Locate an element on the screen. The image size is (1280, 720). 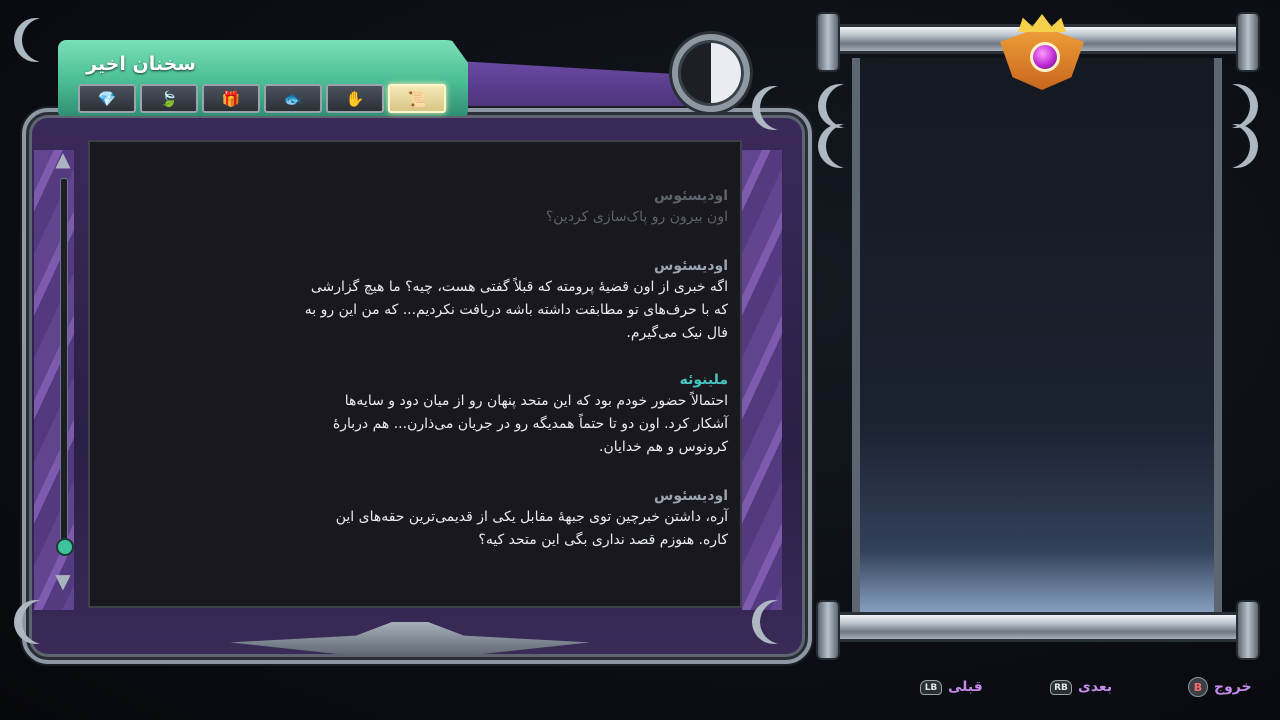
dialogue-line: فال نیک می‌گیرم. is located at coordinates (677, 333).